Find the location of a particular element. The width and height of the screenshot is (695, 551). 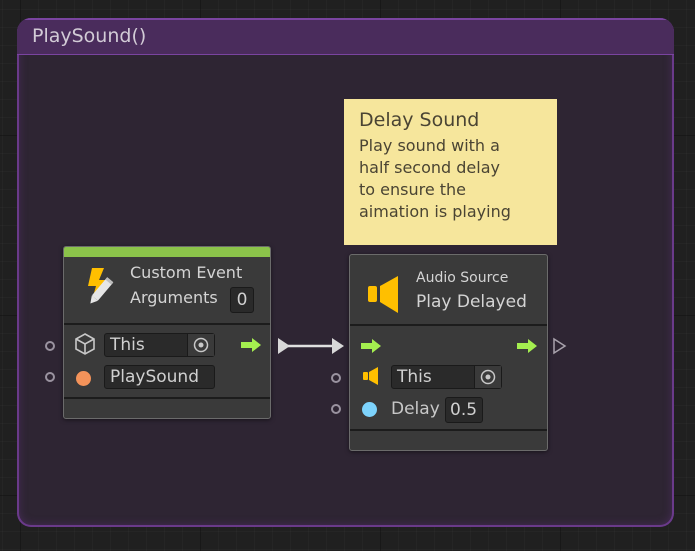

event-lightning-pencil-icon is located at coordinates (101, 286).